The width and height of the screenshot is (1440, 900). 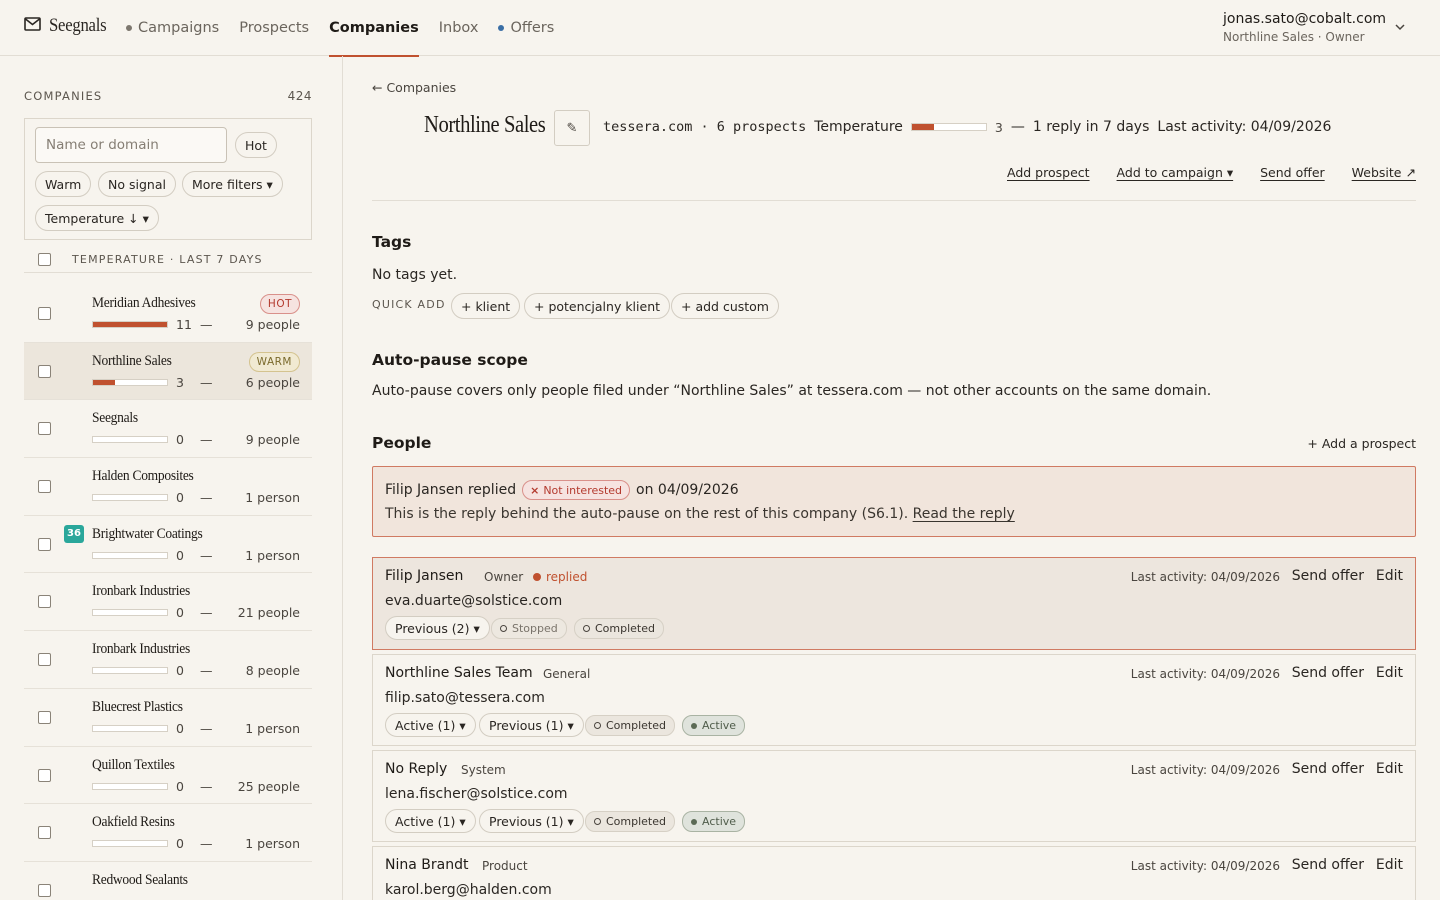 What do you see at coordinates (1175, 172) in the screenshot?
I see `add-to-campaign-link: Add to campaign ▾` at bounding box center [1175, 172].